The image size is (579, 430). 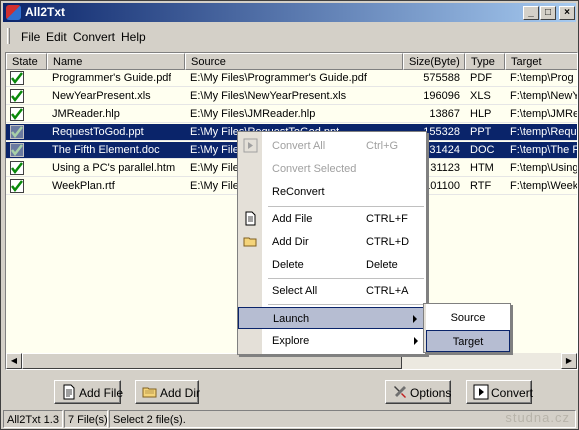 I want to click on menu-edit: Edit, so click(x=56, y=37).